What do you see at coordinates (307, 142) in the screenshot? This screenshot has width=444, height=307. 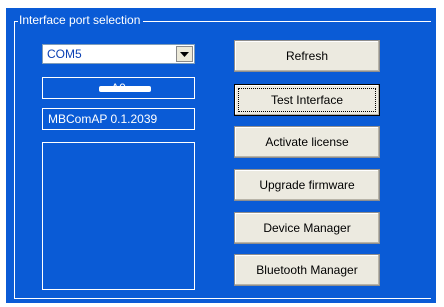 I see `activate-license-button: Activate license` at bounding box center [307, 142].